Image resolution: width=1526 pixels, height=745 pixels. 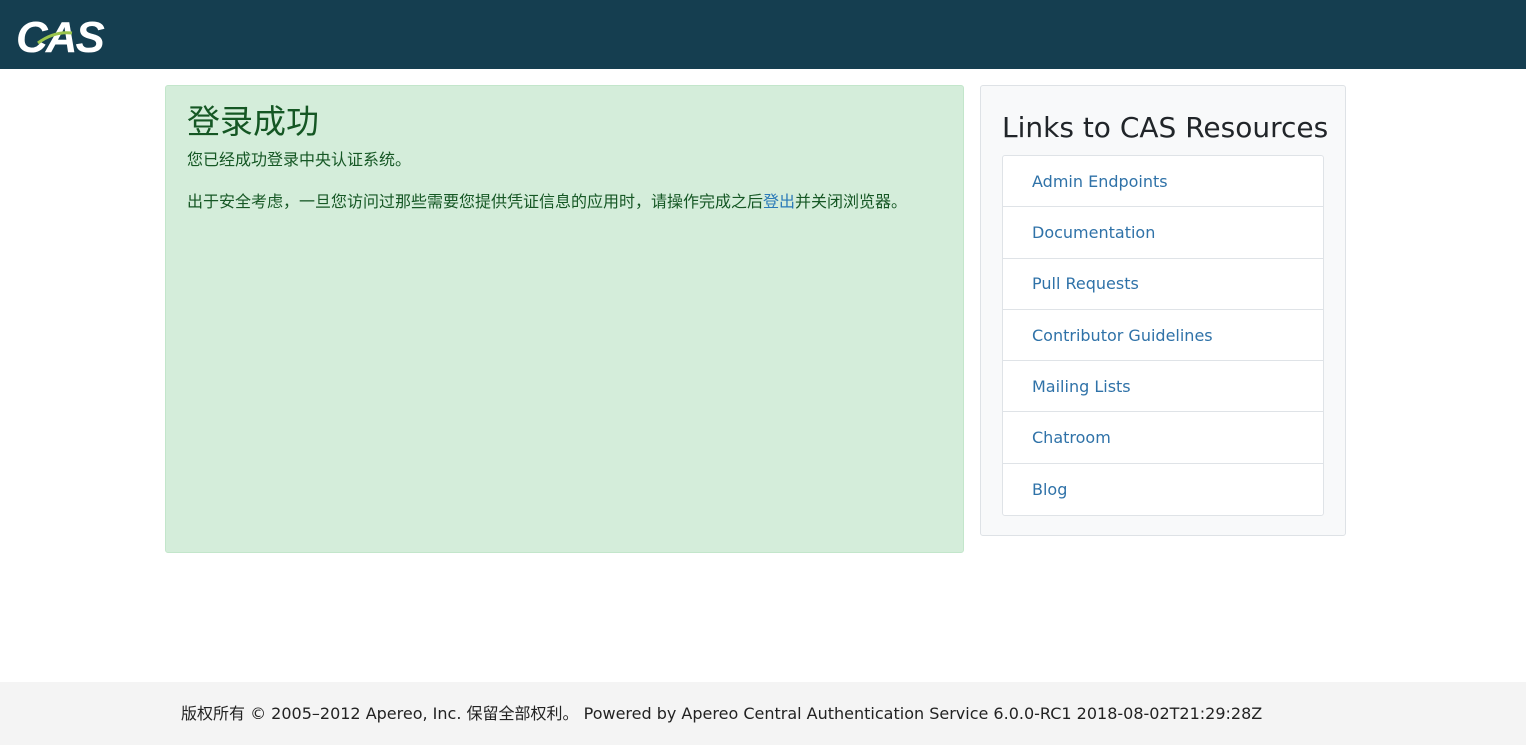 I want to click on security-text-after: 并关闭浏览器。, so click(x=851, y=201).